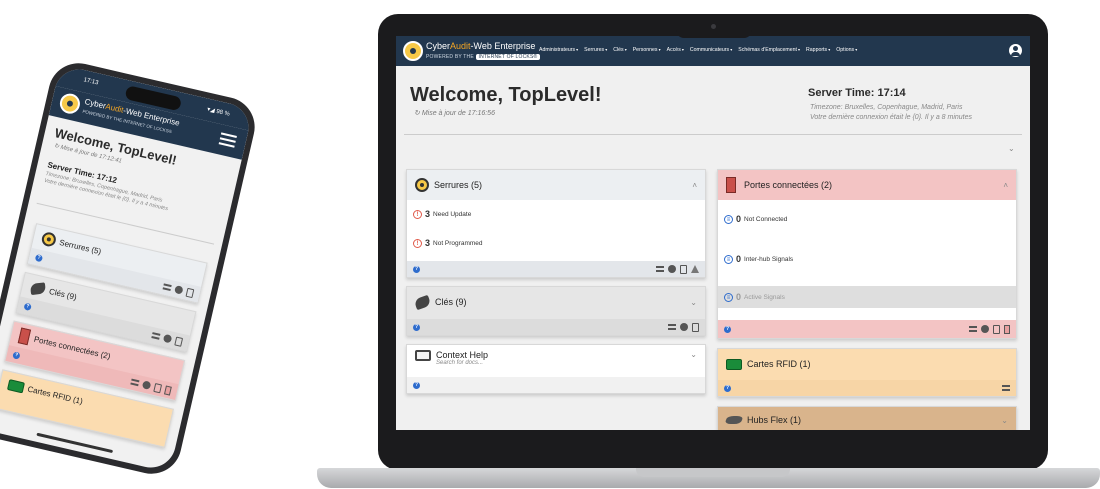 Image resolution: width=1100 pixels, height=489 pixels. I want to click on rfid-panel: Cartes RFID (1) ?, so click(867, 372).